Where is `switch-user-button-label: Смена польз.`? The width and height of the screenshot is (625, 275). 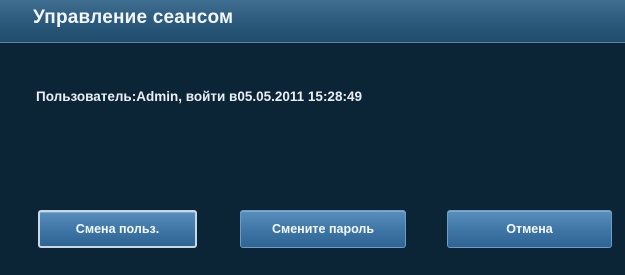
switch-user-button-label: Смена польз. is located at coordinates (117, 229).